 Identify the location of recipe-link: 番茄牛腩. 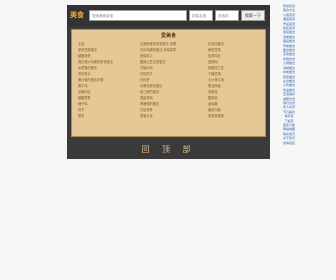
(234, 110).